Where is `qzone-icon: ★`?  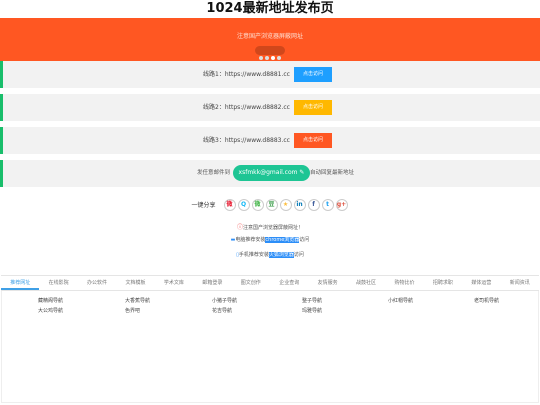 qzone-icon: ★ is located at coordinates (285, 204).